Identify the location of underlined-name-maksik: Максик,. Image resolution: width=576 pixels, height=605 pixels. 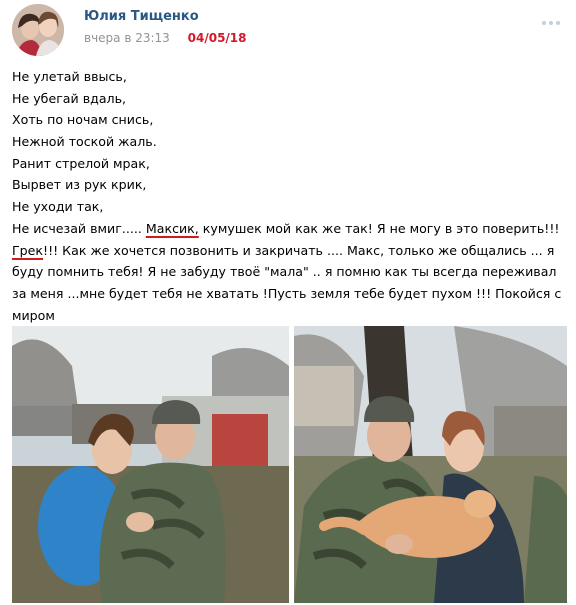
(172, 228).